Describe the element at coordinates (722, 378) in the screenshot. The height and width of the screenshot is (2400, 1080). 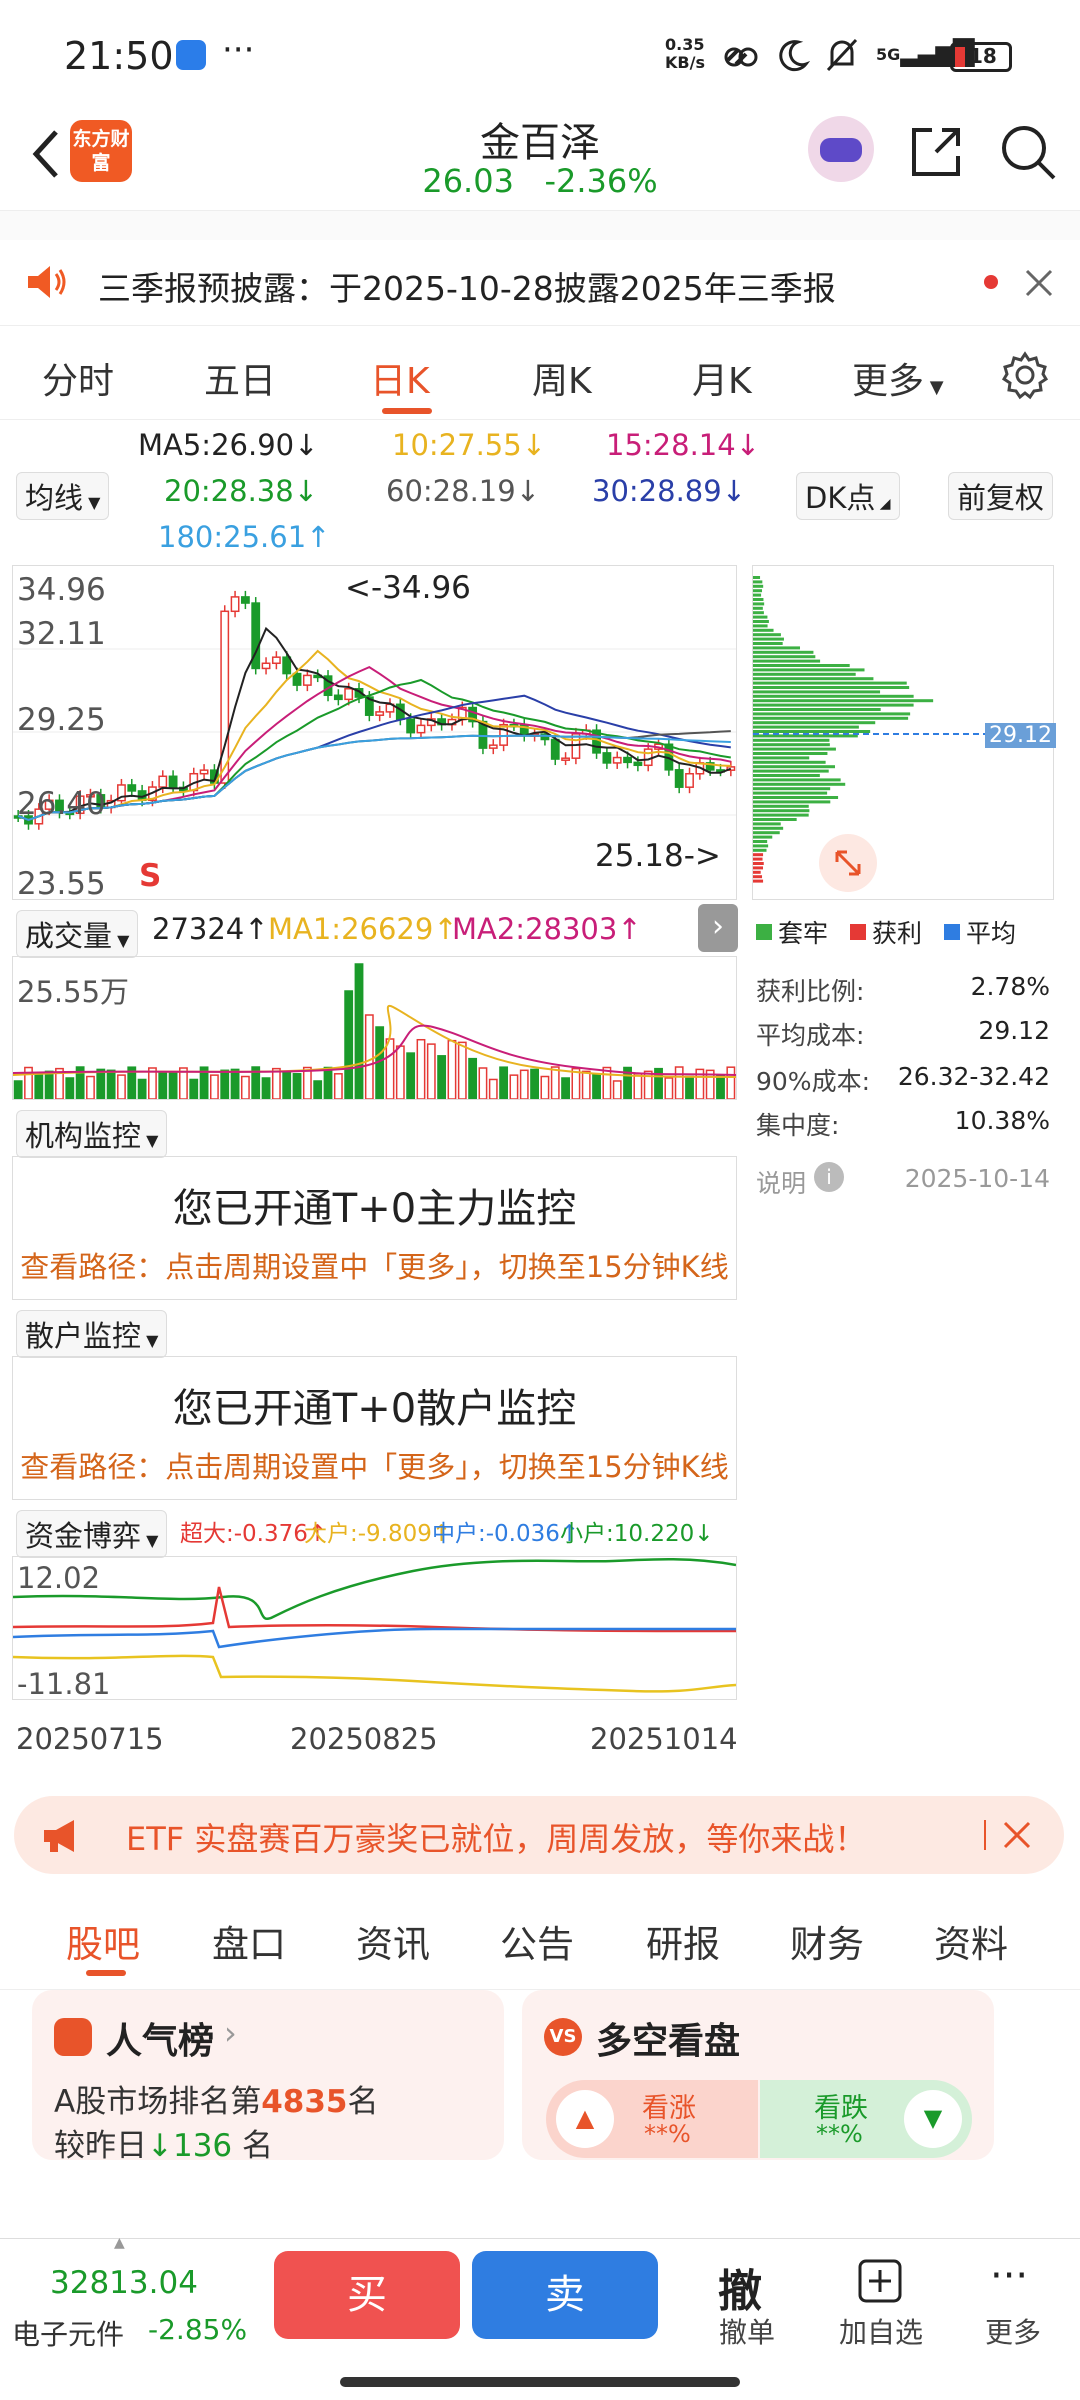
I see `tab-monthly-k: 月K` at that location.